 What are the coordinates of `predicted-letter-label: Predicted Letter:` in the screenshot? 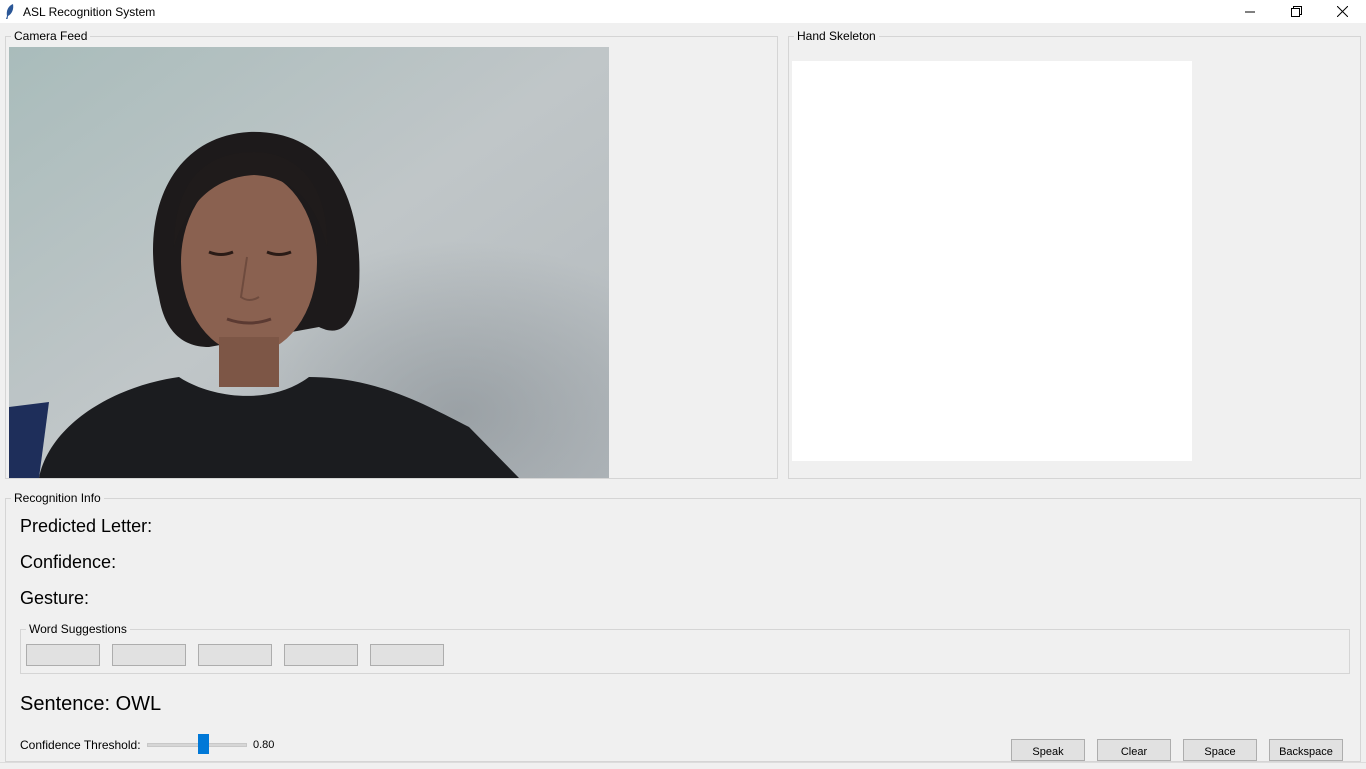 It's located at (86, 526).